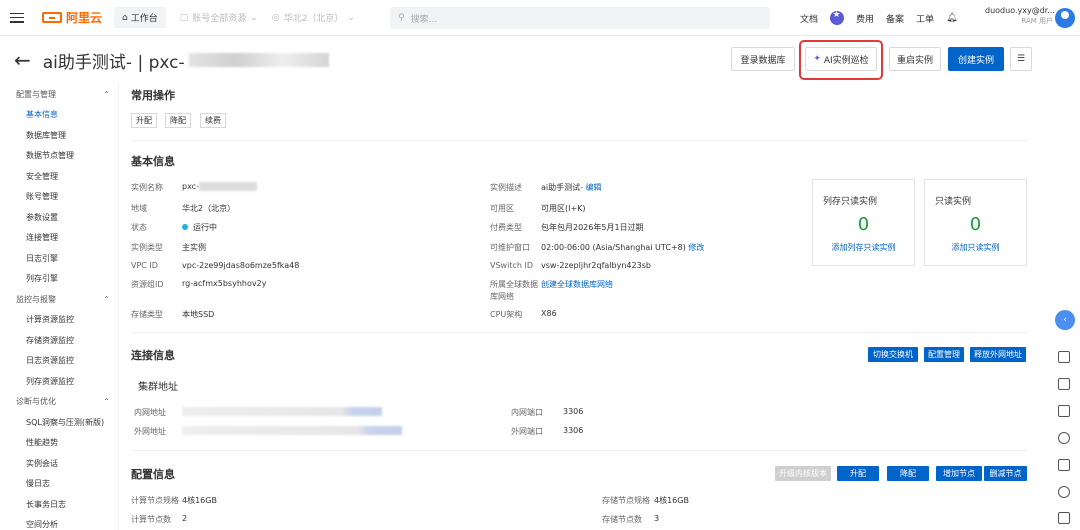 This screenshot has width=1080, height=530. What do you see at coordinates (282, 411) in the screenshot?
I see `value-private-address` at bounding box center [282, 411].